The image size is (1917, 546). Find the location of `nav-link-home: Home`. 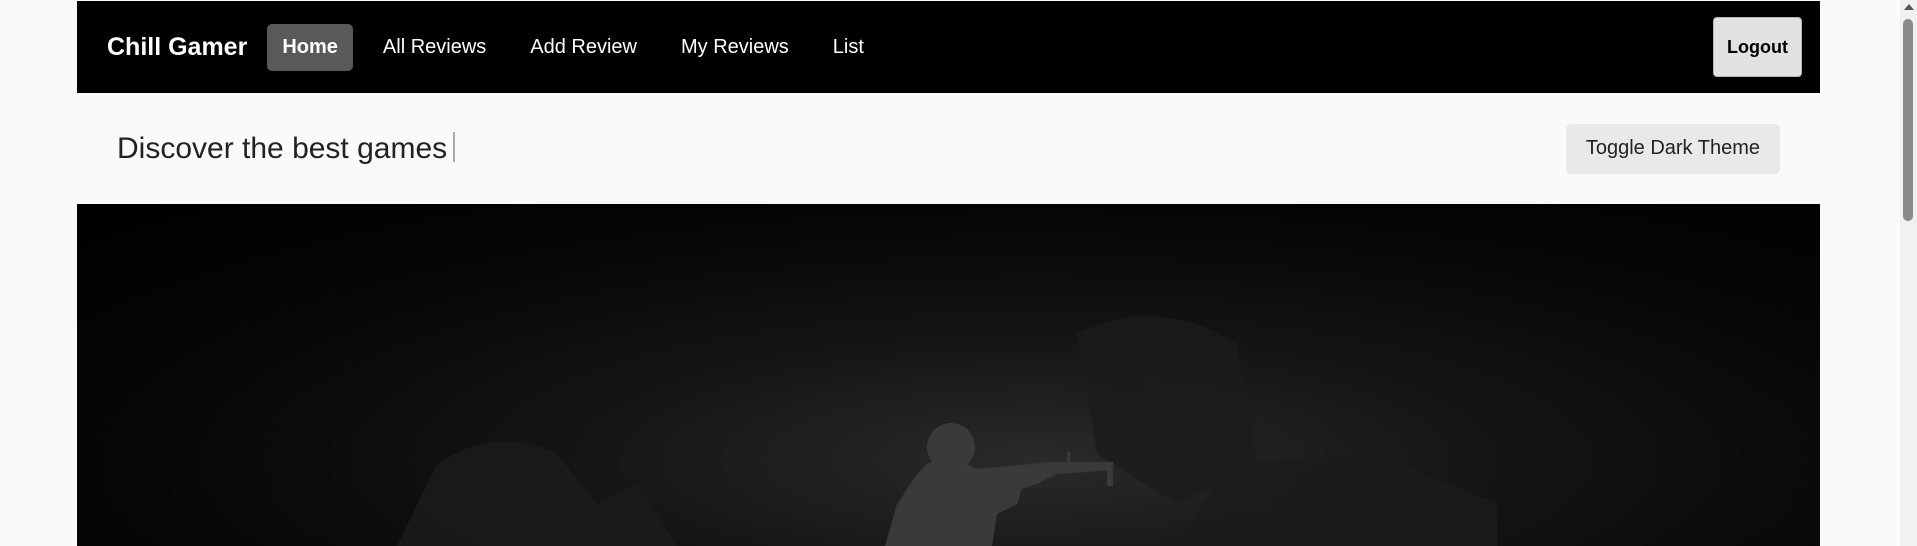

nav-link-home: Home is located at coordinates (310, 47).